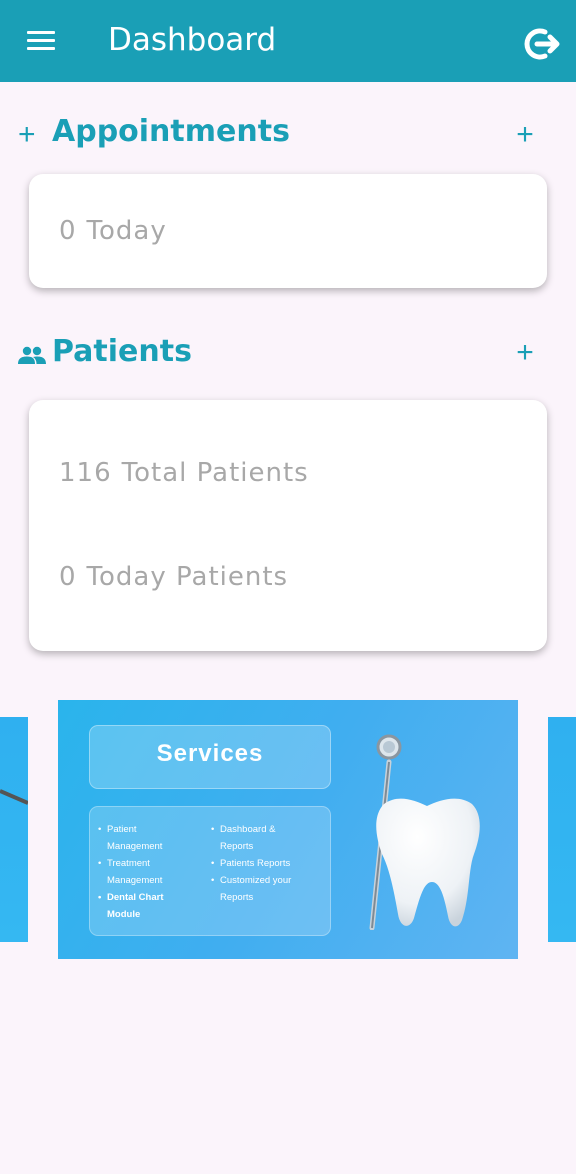 Image resolution: width=576 pixels, height=1174 pixels. Describe the element at coordinates (288, 41) in the screenshot. I see `app-bar: Dashboard` at that location.